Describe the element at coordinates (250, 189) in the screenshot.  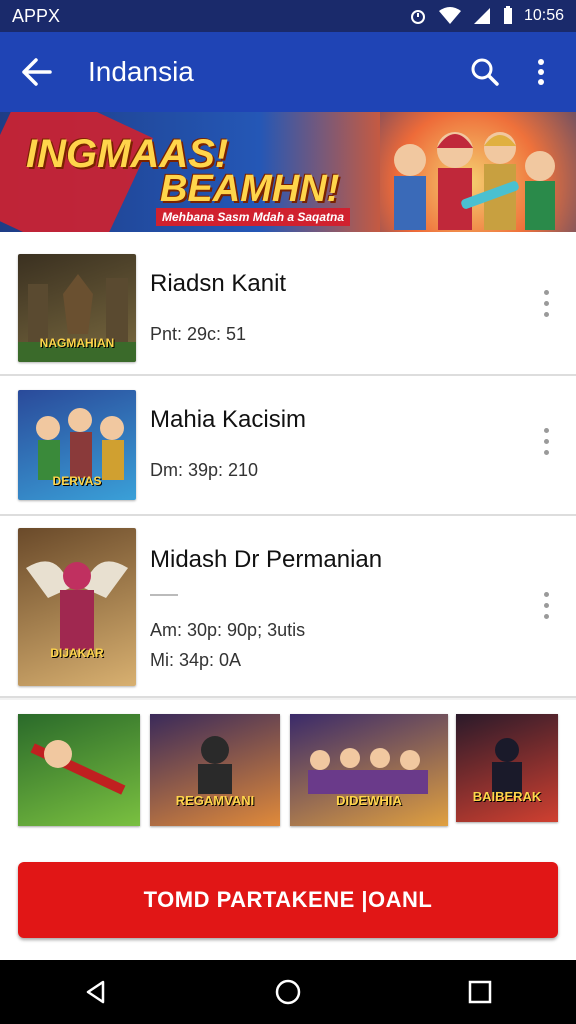
I see `banner-headline-2: BEAMHN!` at that location.